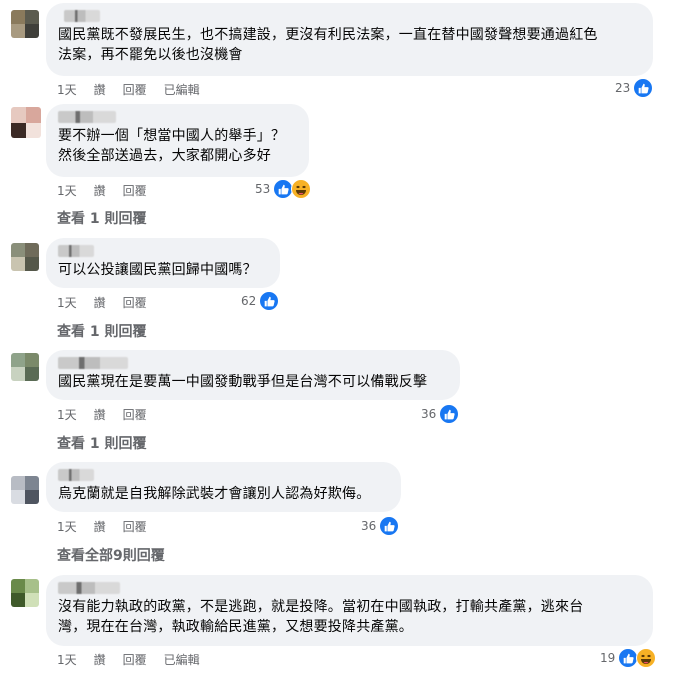 This screenshot has height=675, width=693. I want to click on comment-text: 烏克蘭就是自我解除武裝才會讓別人認為好欺侮。, so click(223, 494).